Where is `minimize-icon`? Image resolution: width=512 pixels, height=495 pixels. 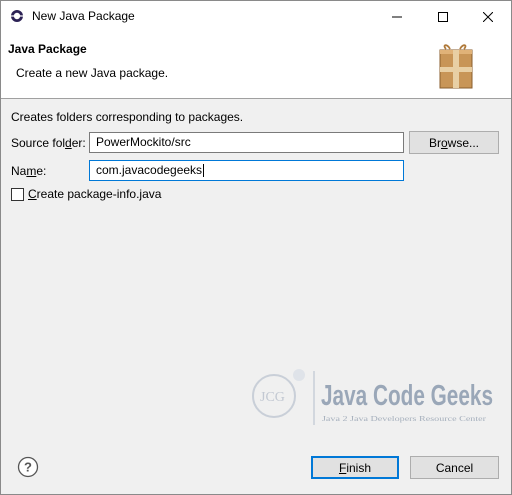 minimize-icon is located at coordinates (397, 16).